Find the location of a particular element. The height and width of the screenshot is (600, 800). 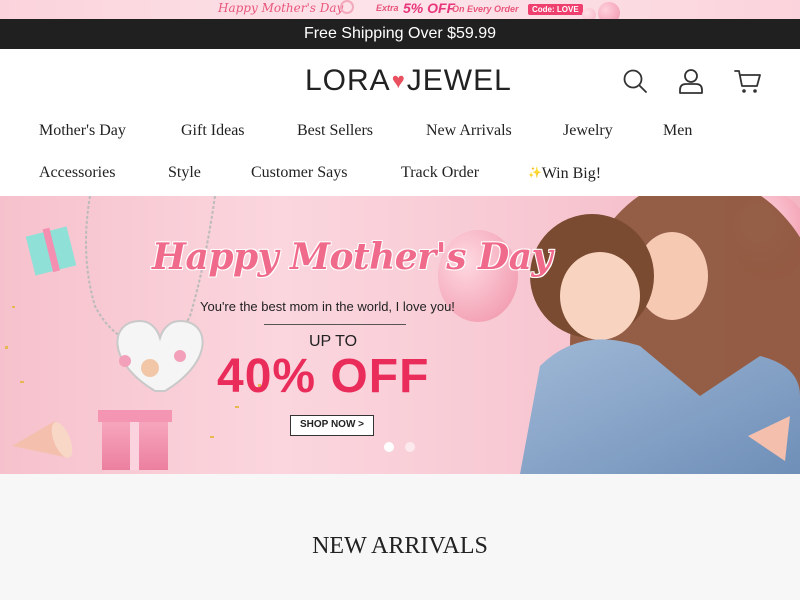

nav-win-big-label: Win Big! is located at coordinates (571, 173).